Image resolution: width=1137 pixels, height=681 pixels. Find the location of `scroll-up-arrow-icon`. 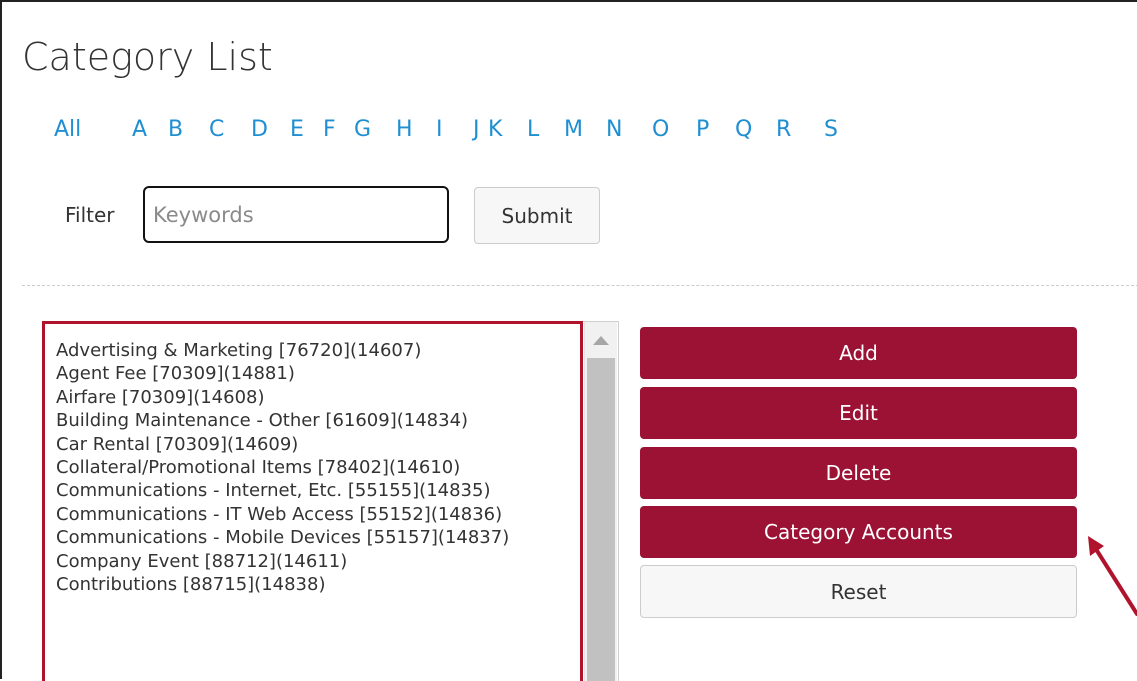

scroll-up-arrow-icon is located at coordinates (601, 340).